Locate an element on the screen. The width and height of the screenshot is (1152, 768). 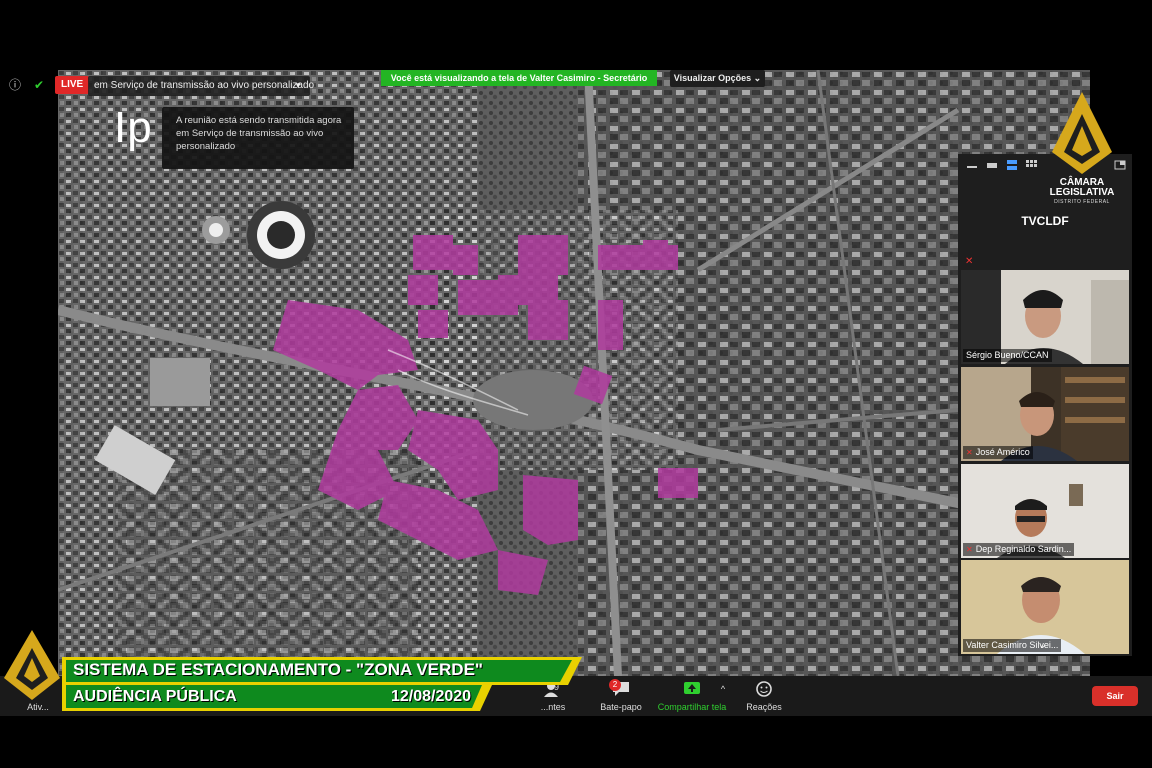
chevron-down-icon: ⌄ is located at coordinates (1042, 644).